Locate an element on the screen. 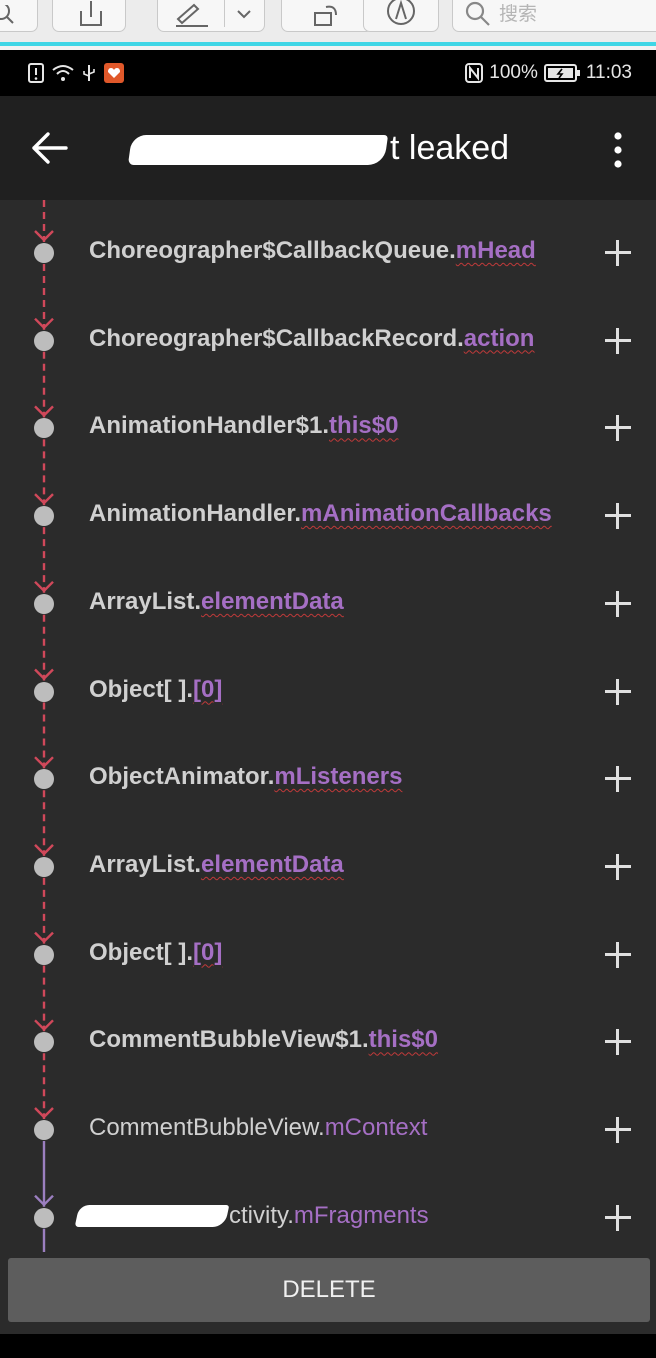  trace-class-name: AnimationHandler. is located at coordinates (195, 514).